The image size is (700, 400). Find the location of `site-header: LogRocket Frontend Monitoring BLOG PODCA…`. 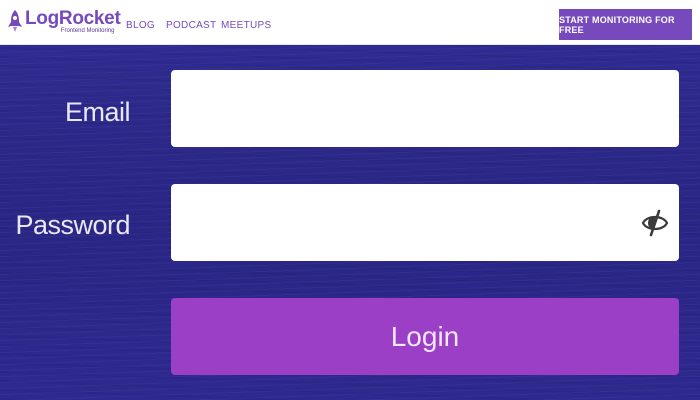

site-header: LogRocket Frontend Monitoring BLOG PODCA… is located at coordinates (350, 22).